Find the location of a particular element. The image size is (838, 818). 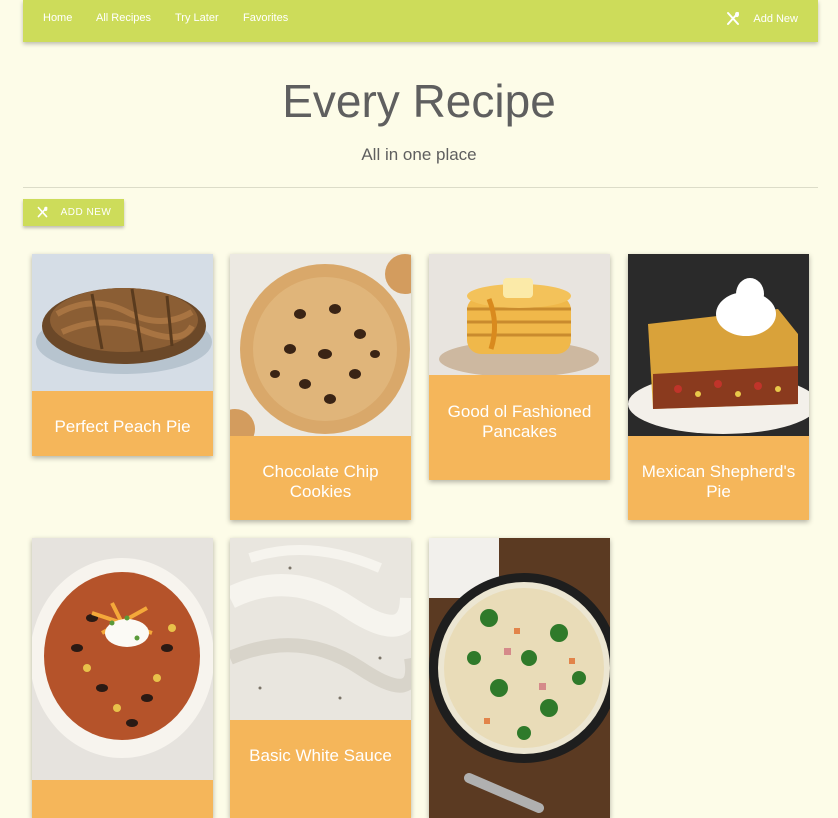

recipe-card: Basic White Sauce is located at coordinates (320, 678).